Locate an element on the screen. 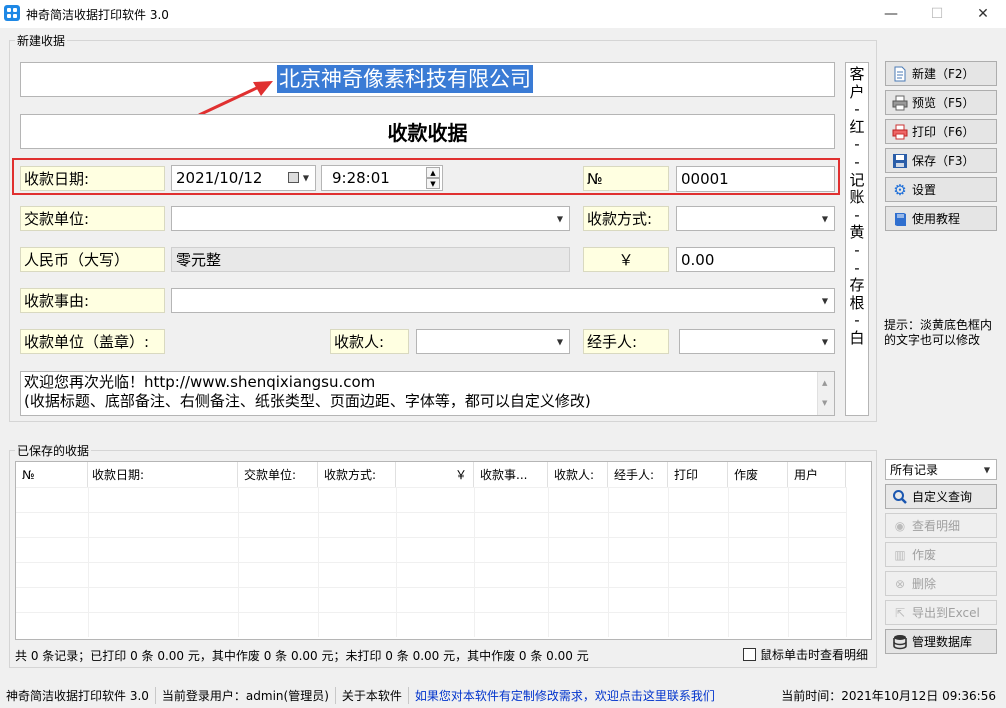  receipt-title-field: 收款收据 is located at coordinates (427, 131).